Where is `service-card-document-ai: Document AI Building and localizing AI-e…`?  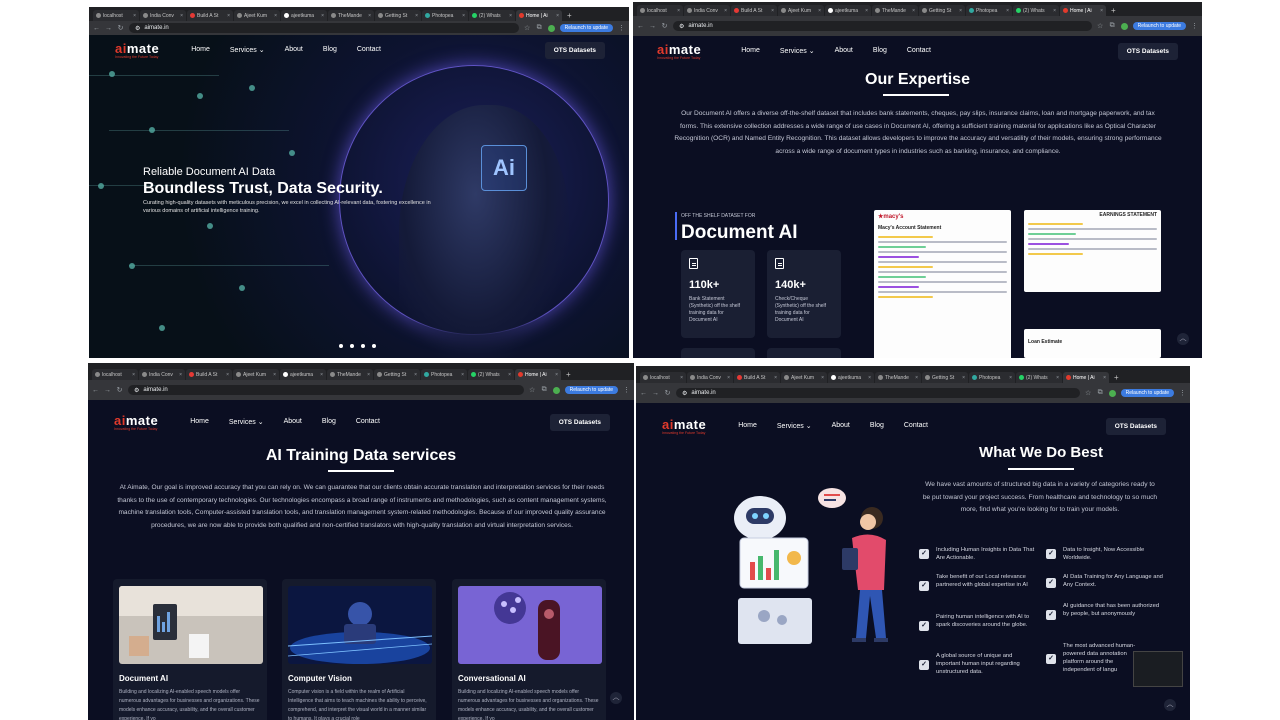
service-card-document-ai: Document AI Building and localizing AI-e… is located at coordinates (190, 649).